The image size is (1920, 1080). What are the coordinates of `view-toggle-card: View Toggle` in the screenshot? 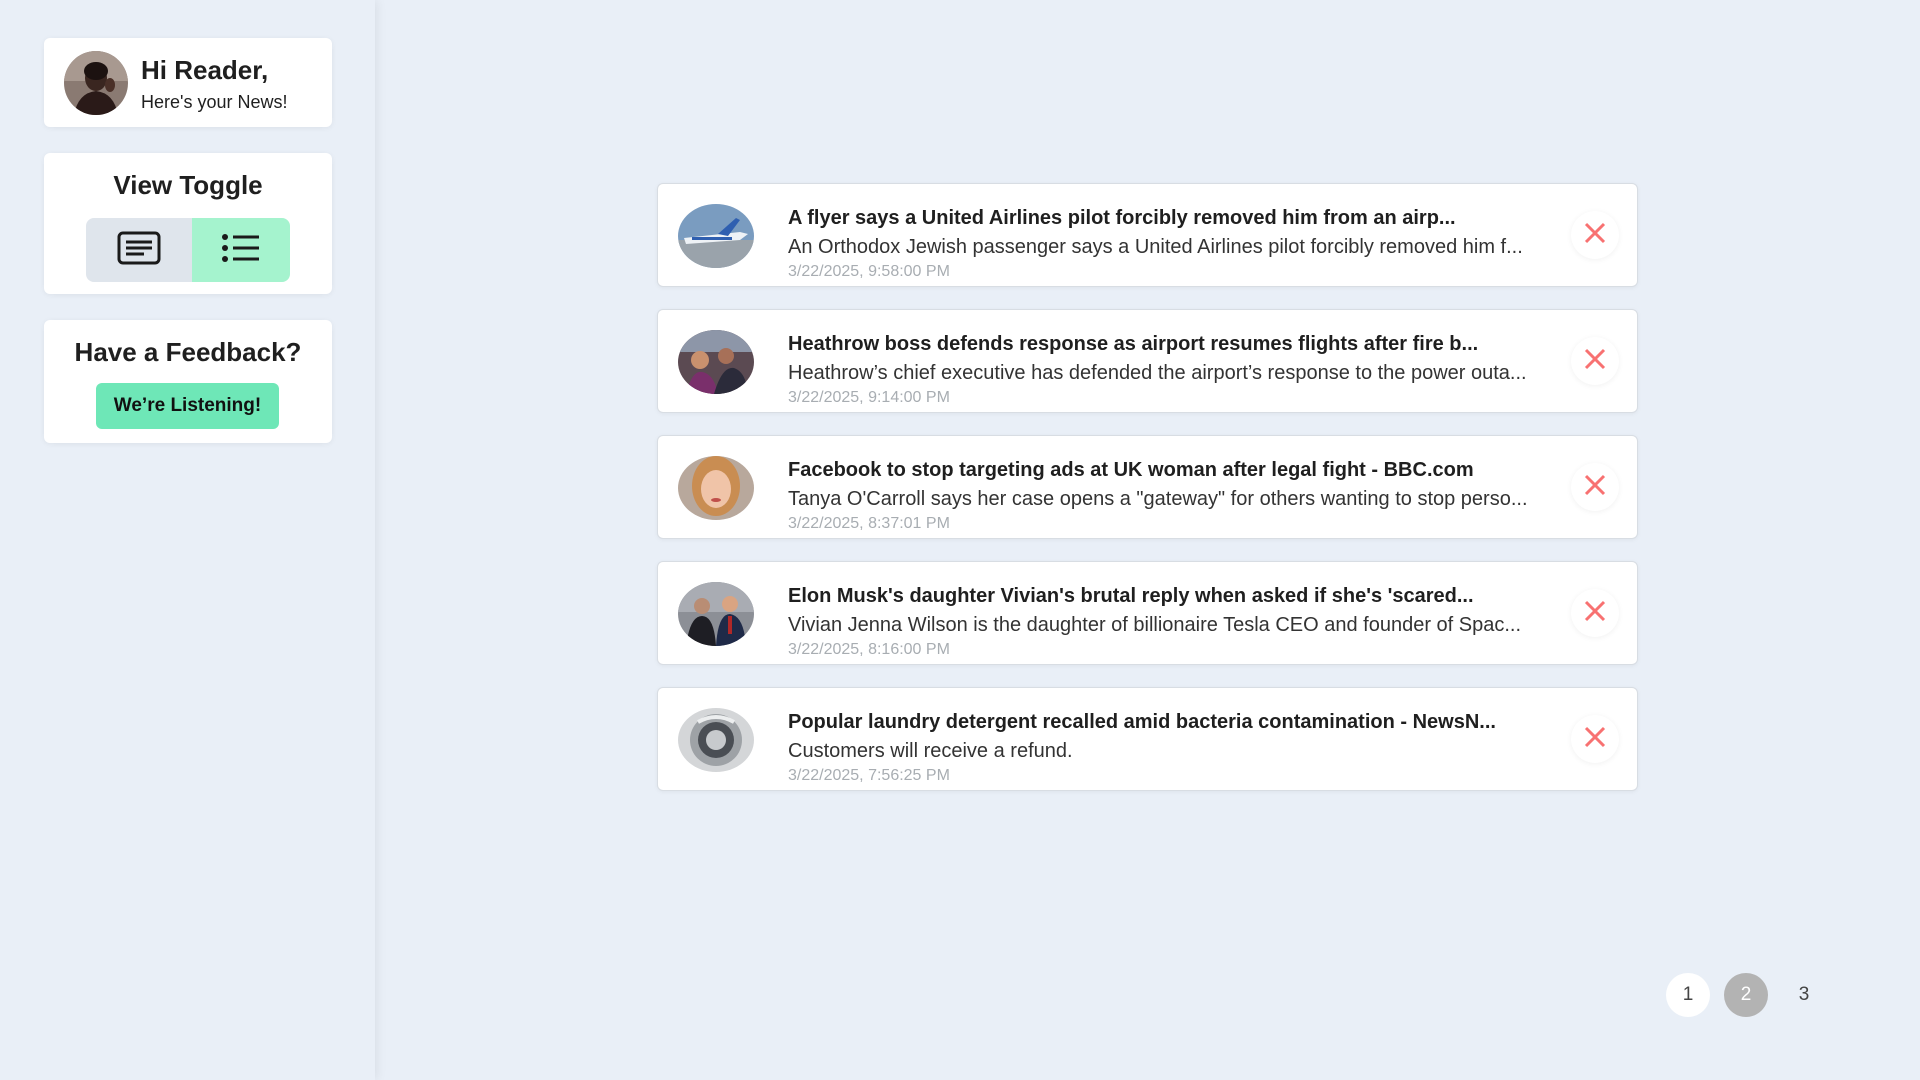 It's located at (188, 223).